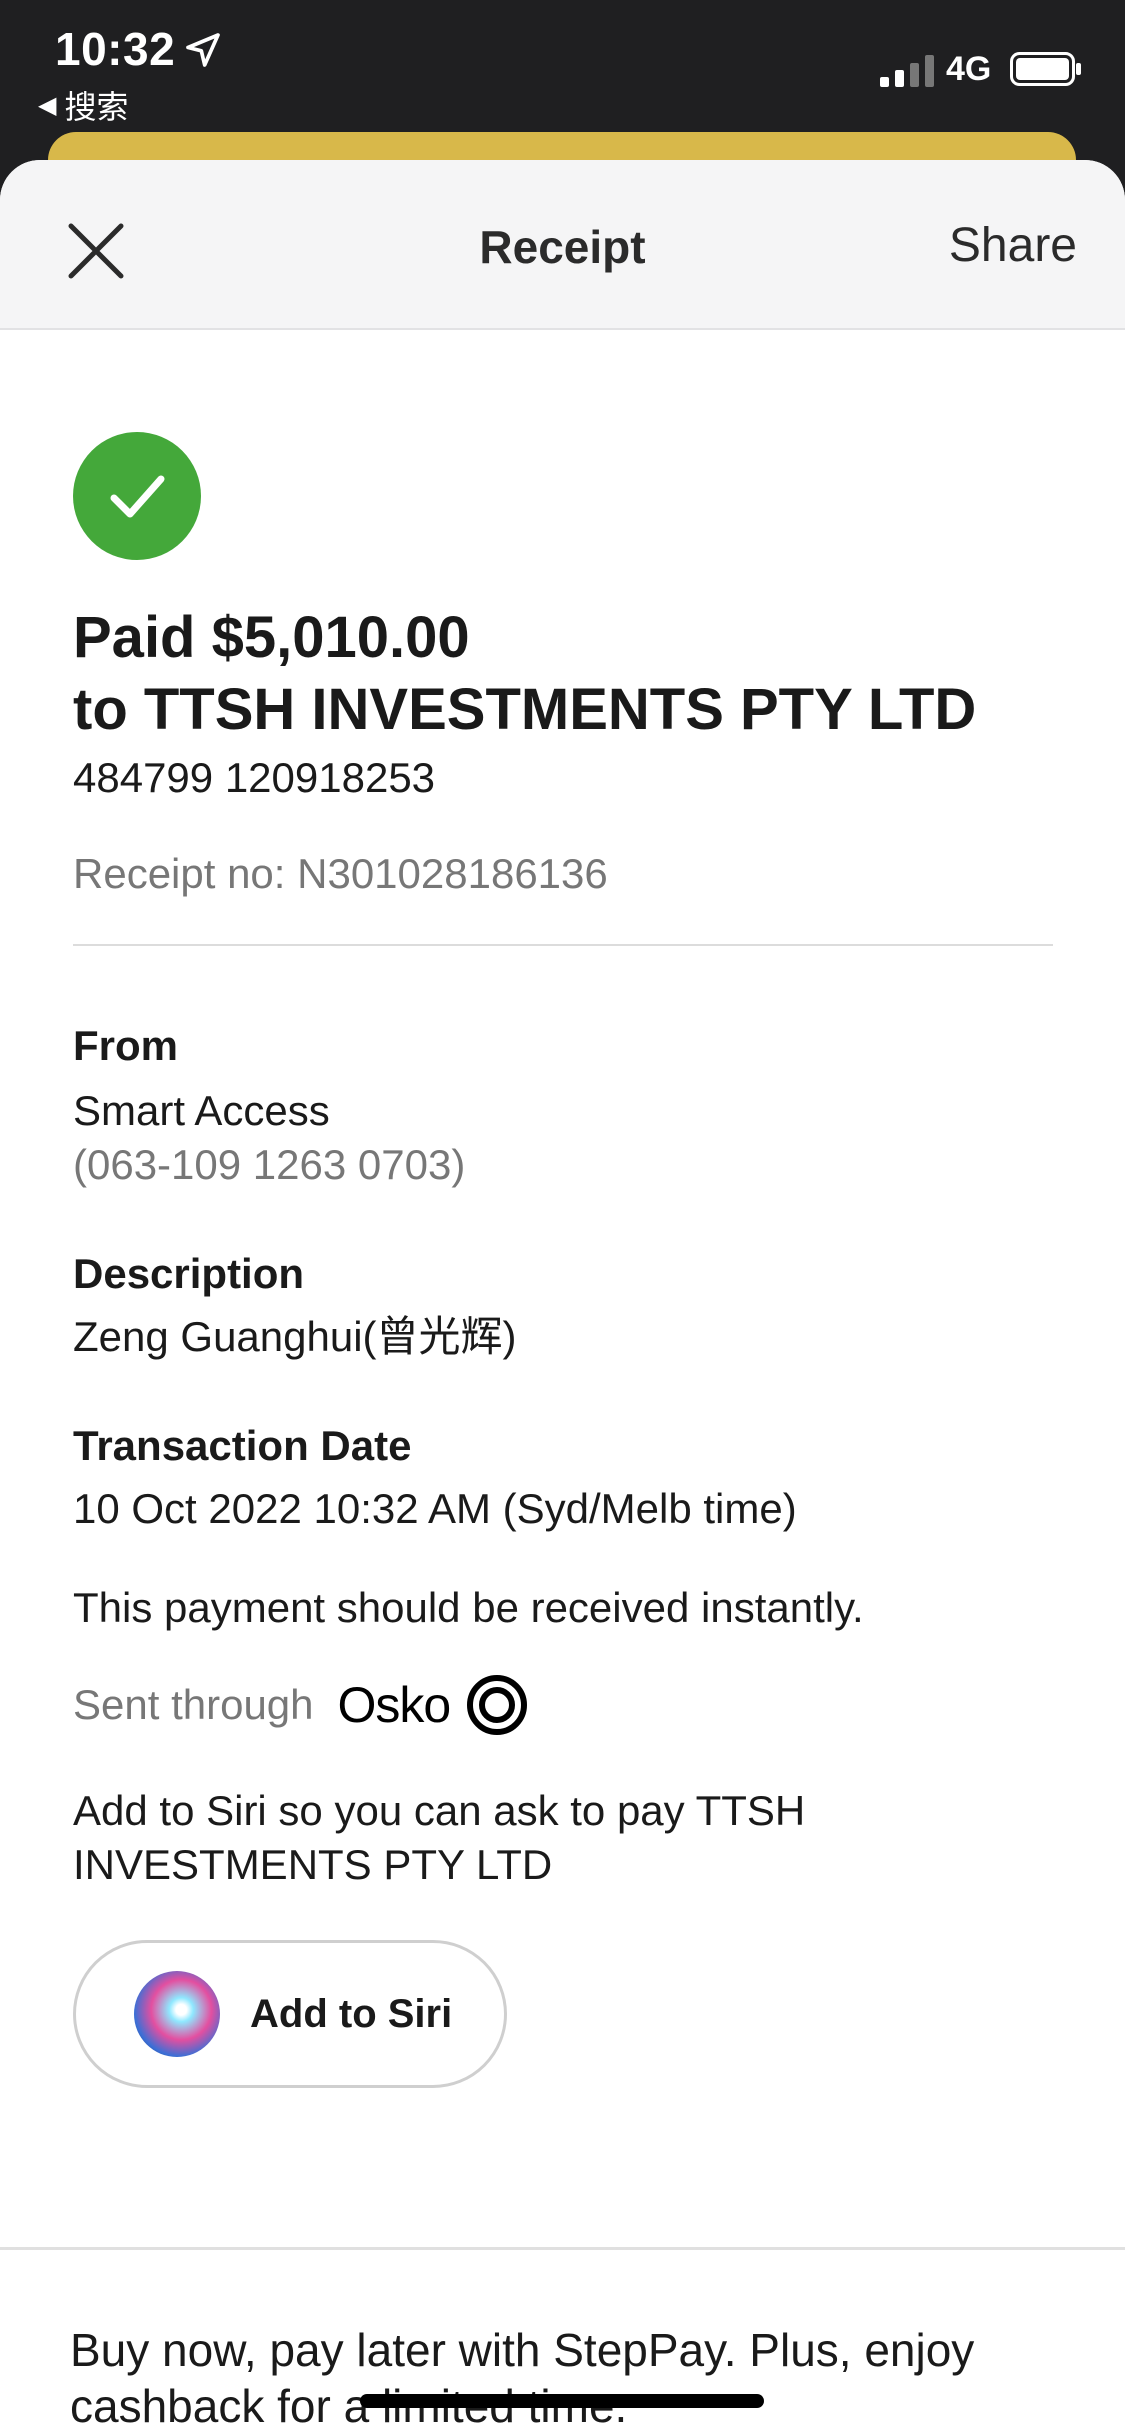  Describe the element at coordinates (525, 709) in the screenshot. I see `payee-name: to TTSH INVESTMENTS PTY LTD` at that location.